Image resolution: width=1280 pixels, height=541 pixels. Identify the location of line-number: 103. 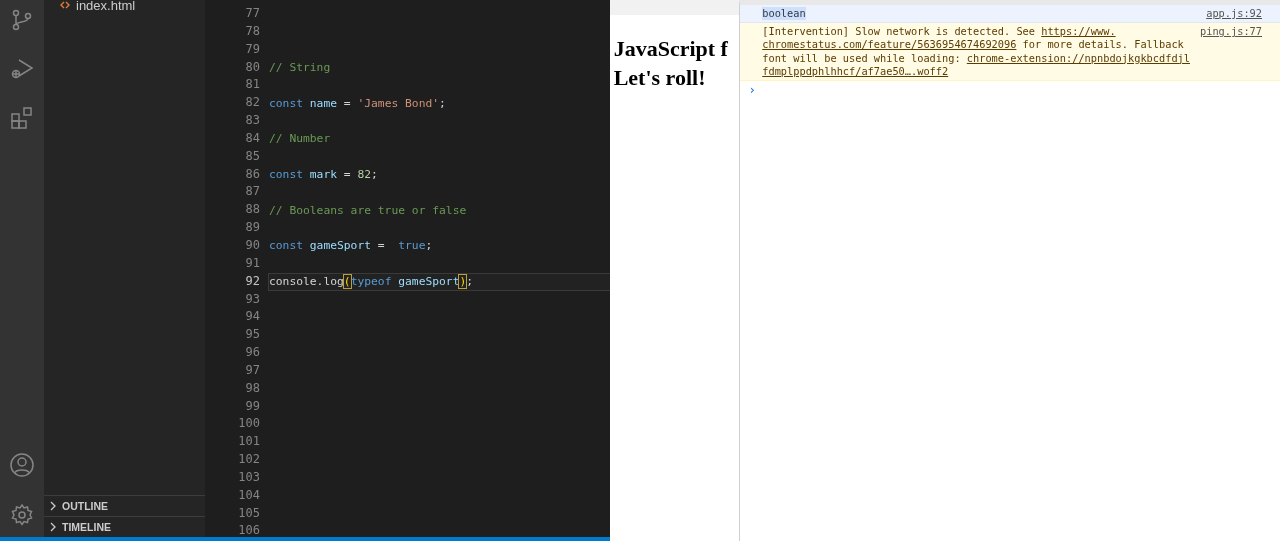
(248, 477).